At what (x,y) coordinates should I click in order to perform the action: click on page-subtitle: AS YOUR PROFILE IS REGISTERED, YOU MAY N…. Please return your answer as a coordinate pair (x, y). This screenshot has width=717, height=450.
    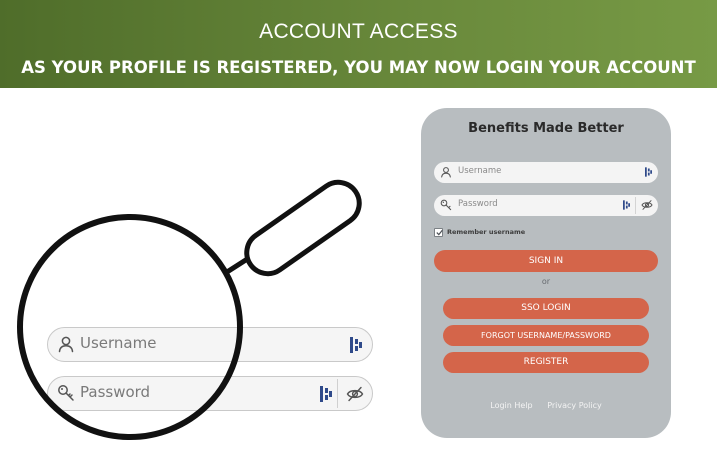
    Looking at the image, I should click on (358, 67).